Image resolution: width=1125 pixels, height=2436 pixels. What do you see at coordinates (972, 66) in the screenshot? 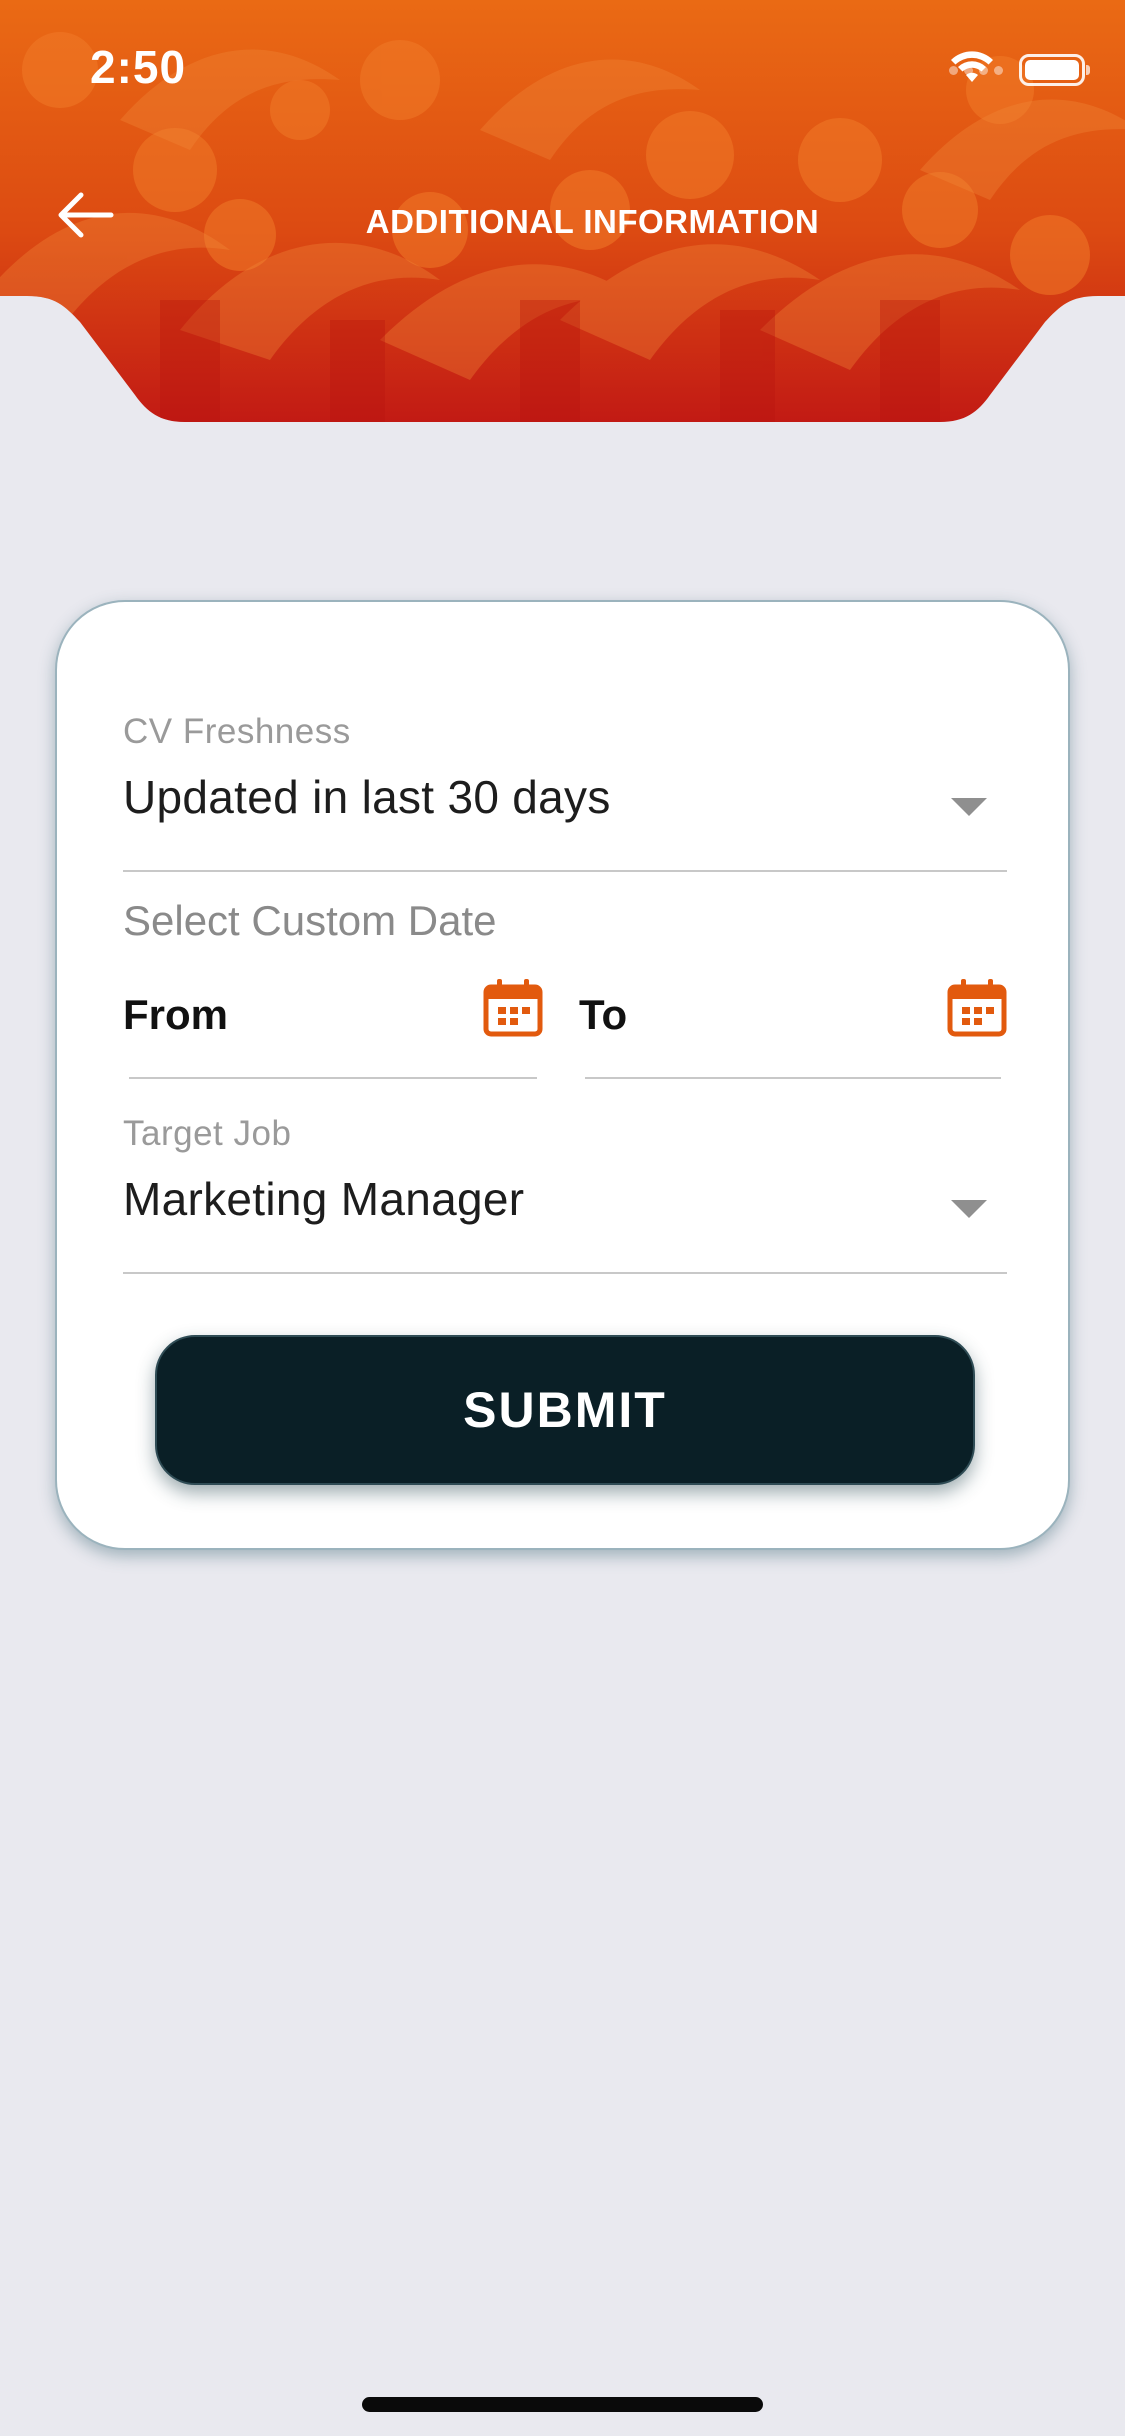
I see `wifi-icon` at bounding box center [972, 66].